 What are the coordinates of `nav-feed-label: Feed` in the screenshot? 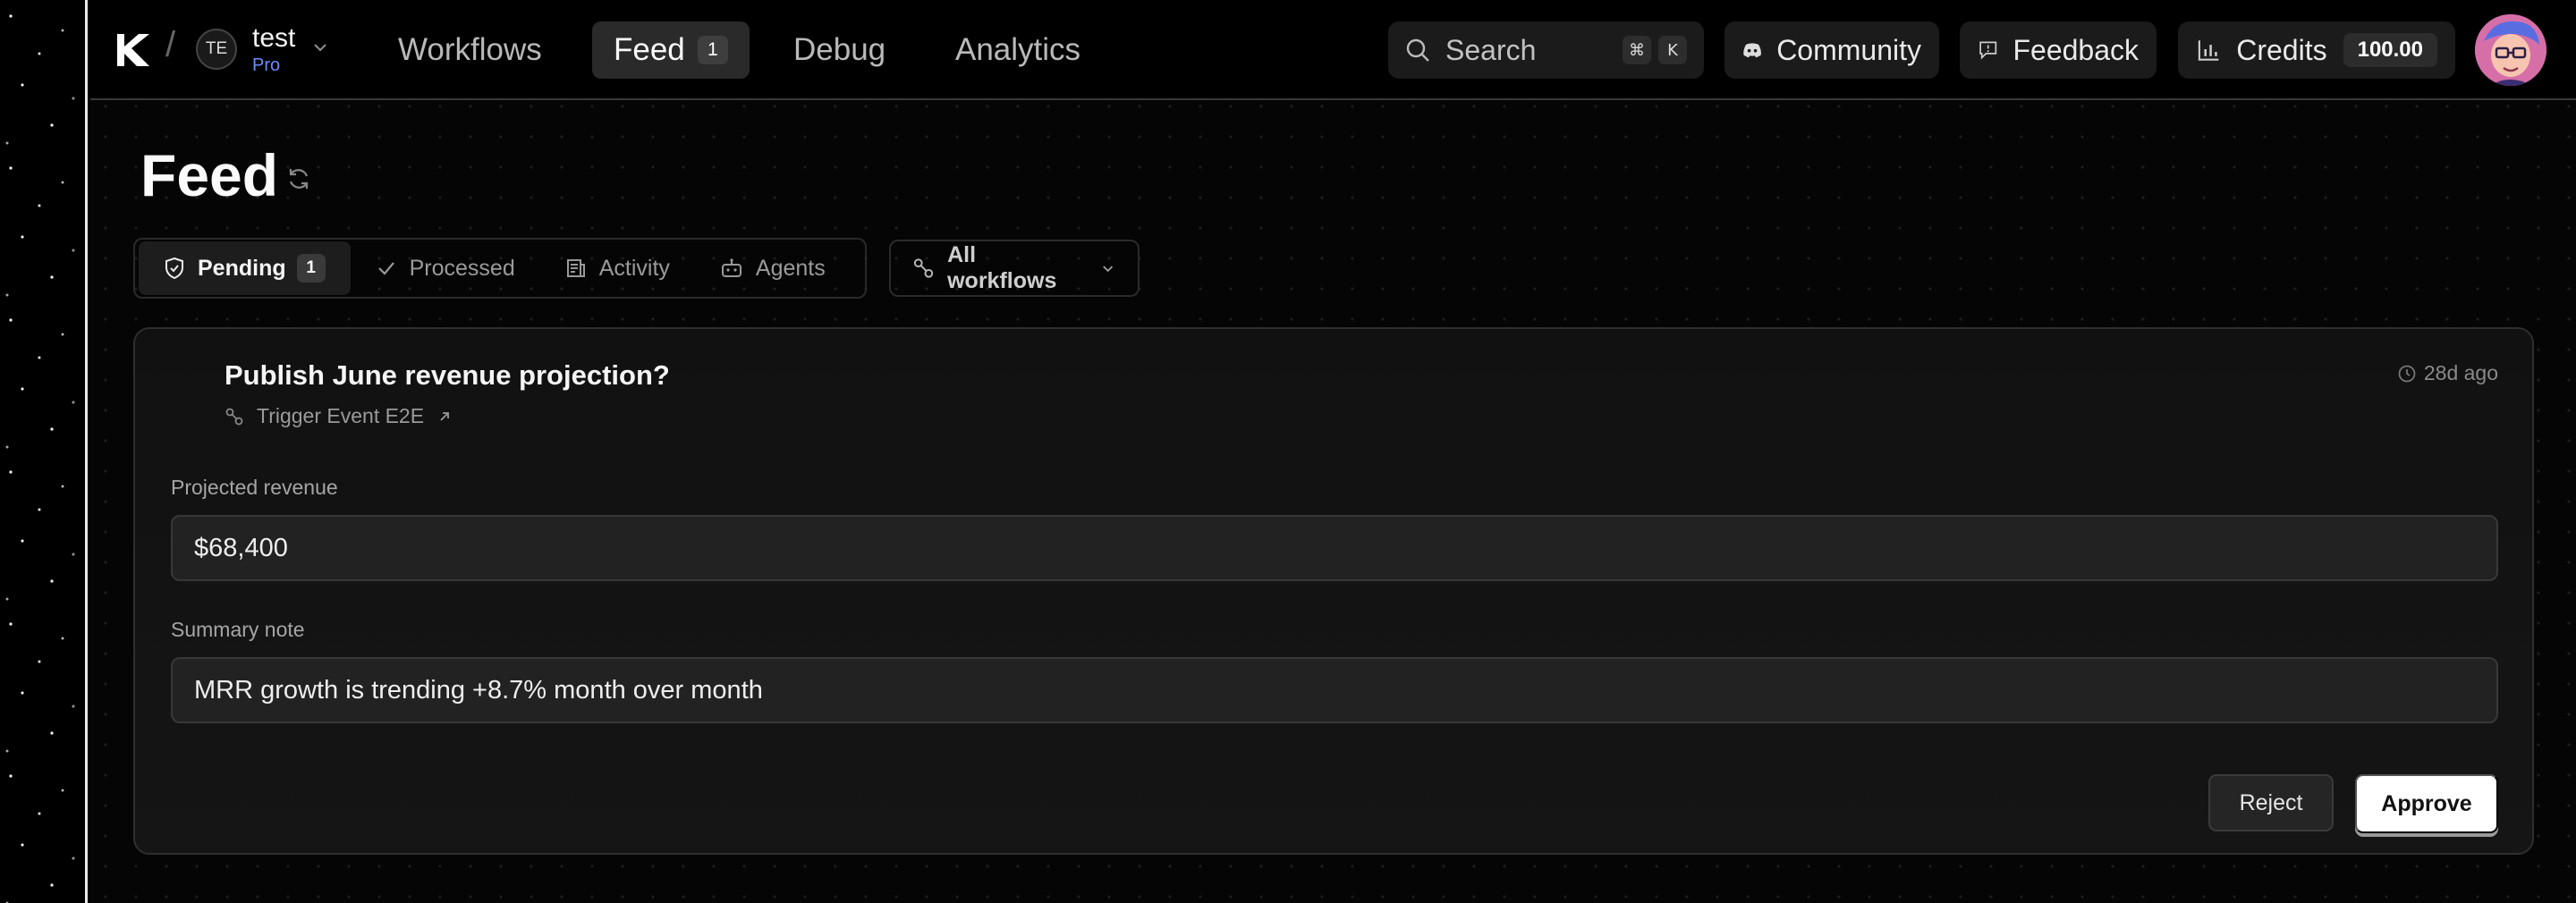 It's located at (649, 49).